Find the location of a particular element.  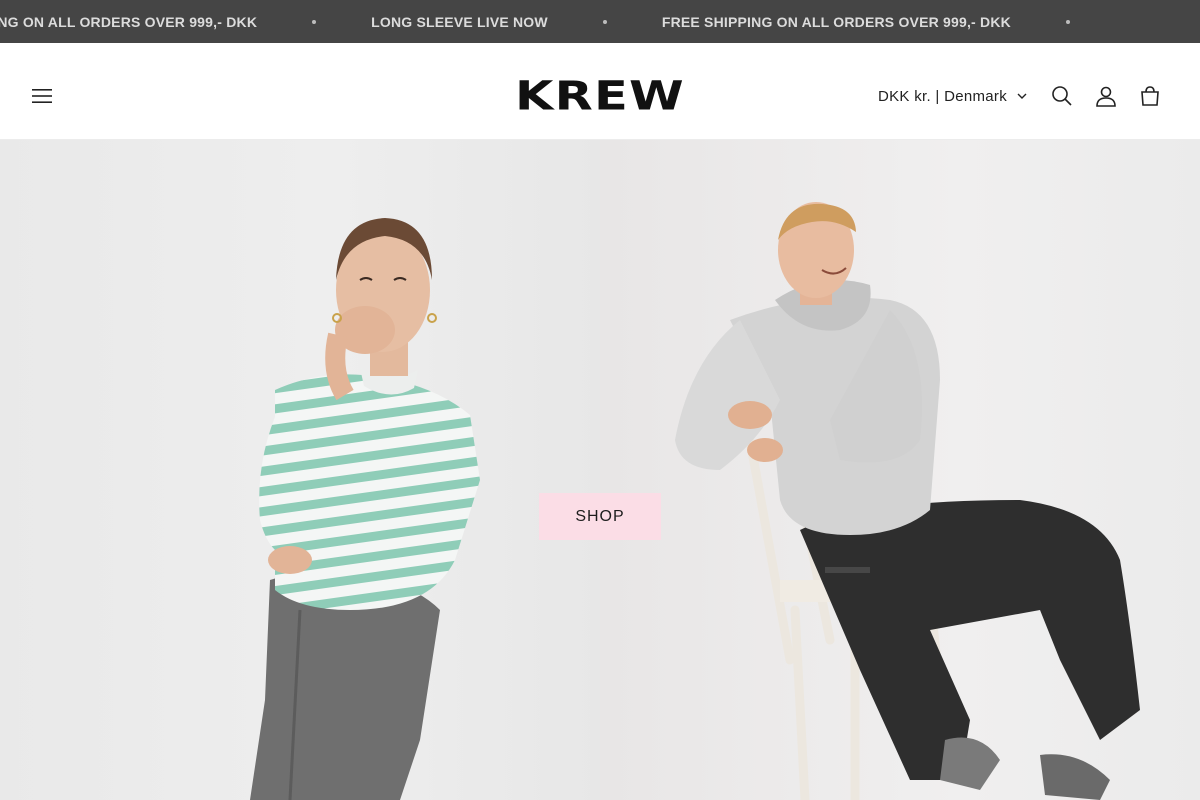

cart-button is located at coordinates (1150, 96).